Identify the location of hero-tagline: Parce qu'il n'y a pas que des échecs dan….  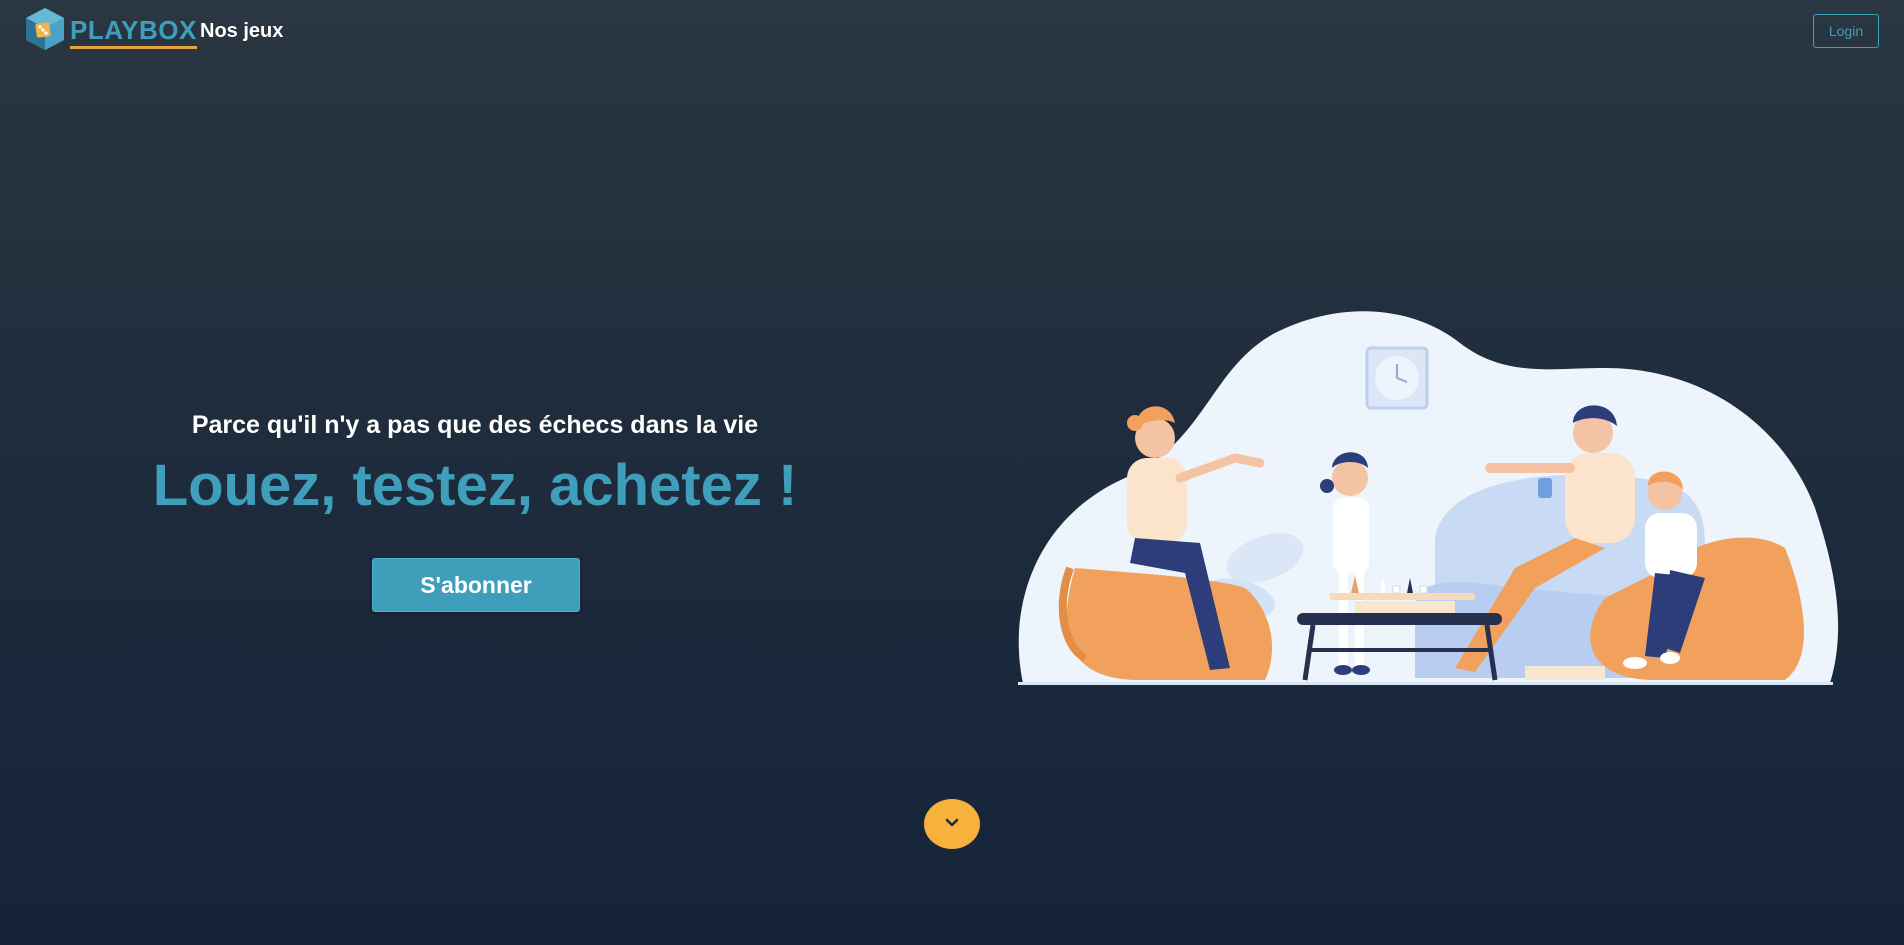
(475, 425).